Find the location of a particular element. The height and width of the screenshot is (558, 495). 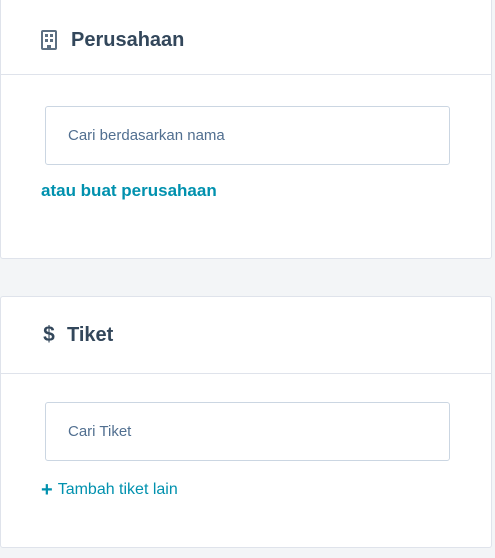

create-company-link: atau buat perusahaan is located at coordinates (129, 191).